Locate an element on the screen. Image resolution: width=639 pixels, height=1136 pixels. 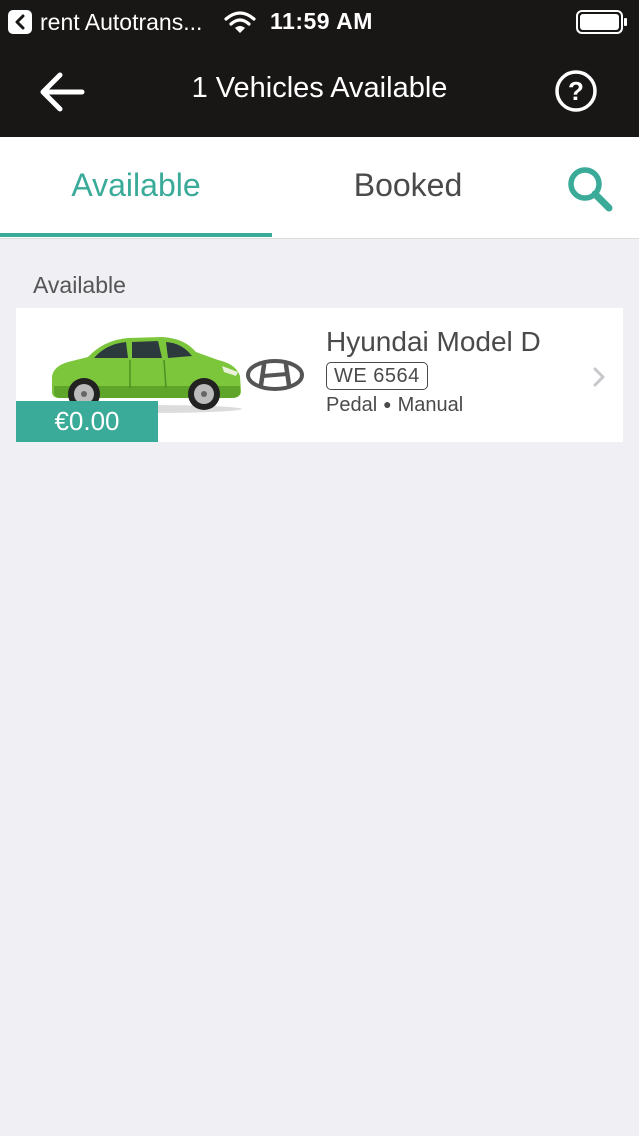
page-title: 1 Vehicles Available is located at coordinates (319, 88).